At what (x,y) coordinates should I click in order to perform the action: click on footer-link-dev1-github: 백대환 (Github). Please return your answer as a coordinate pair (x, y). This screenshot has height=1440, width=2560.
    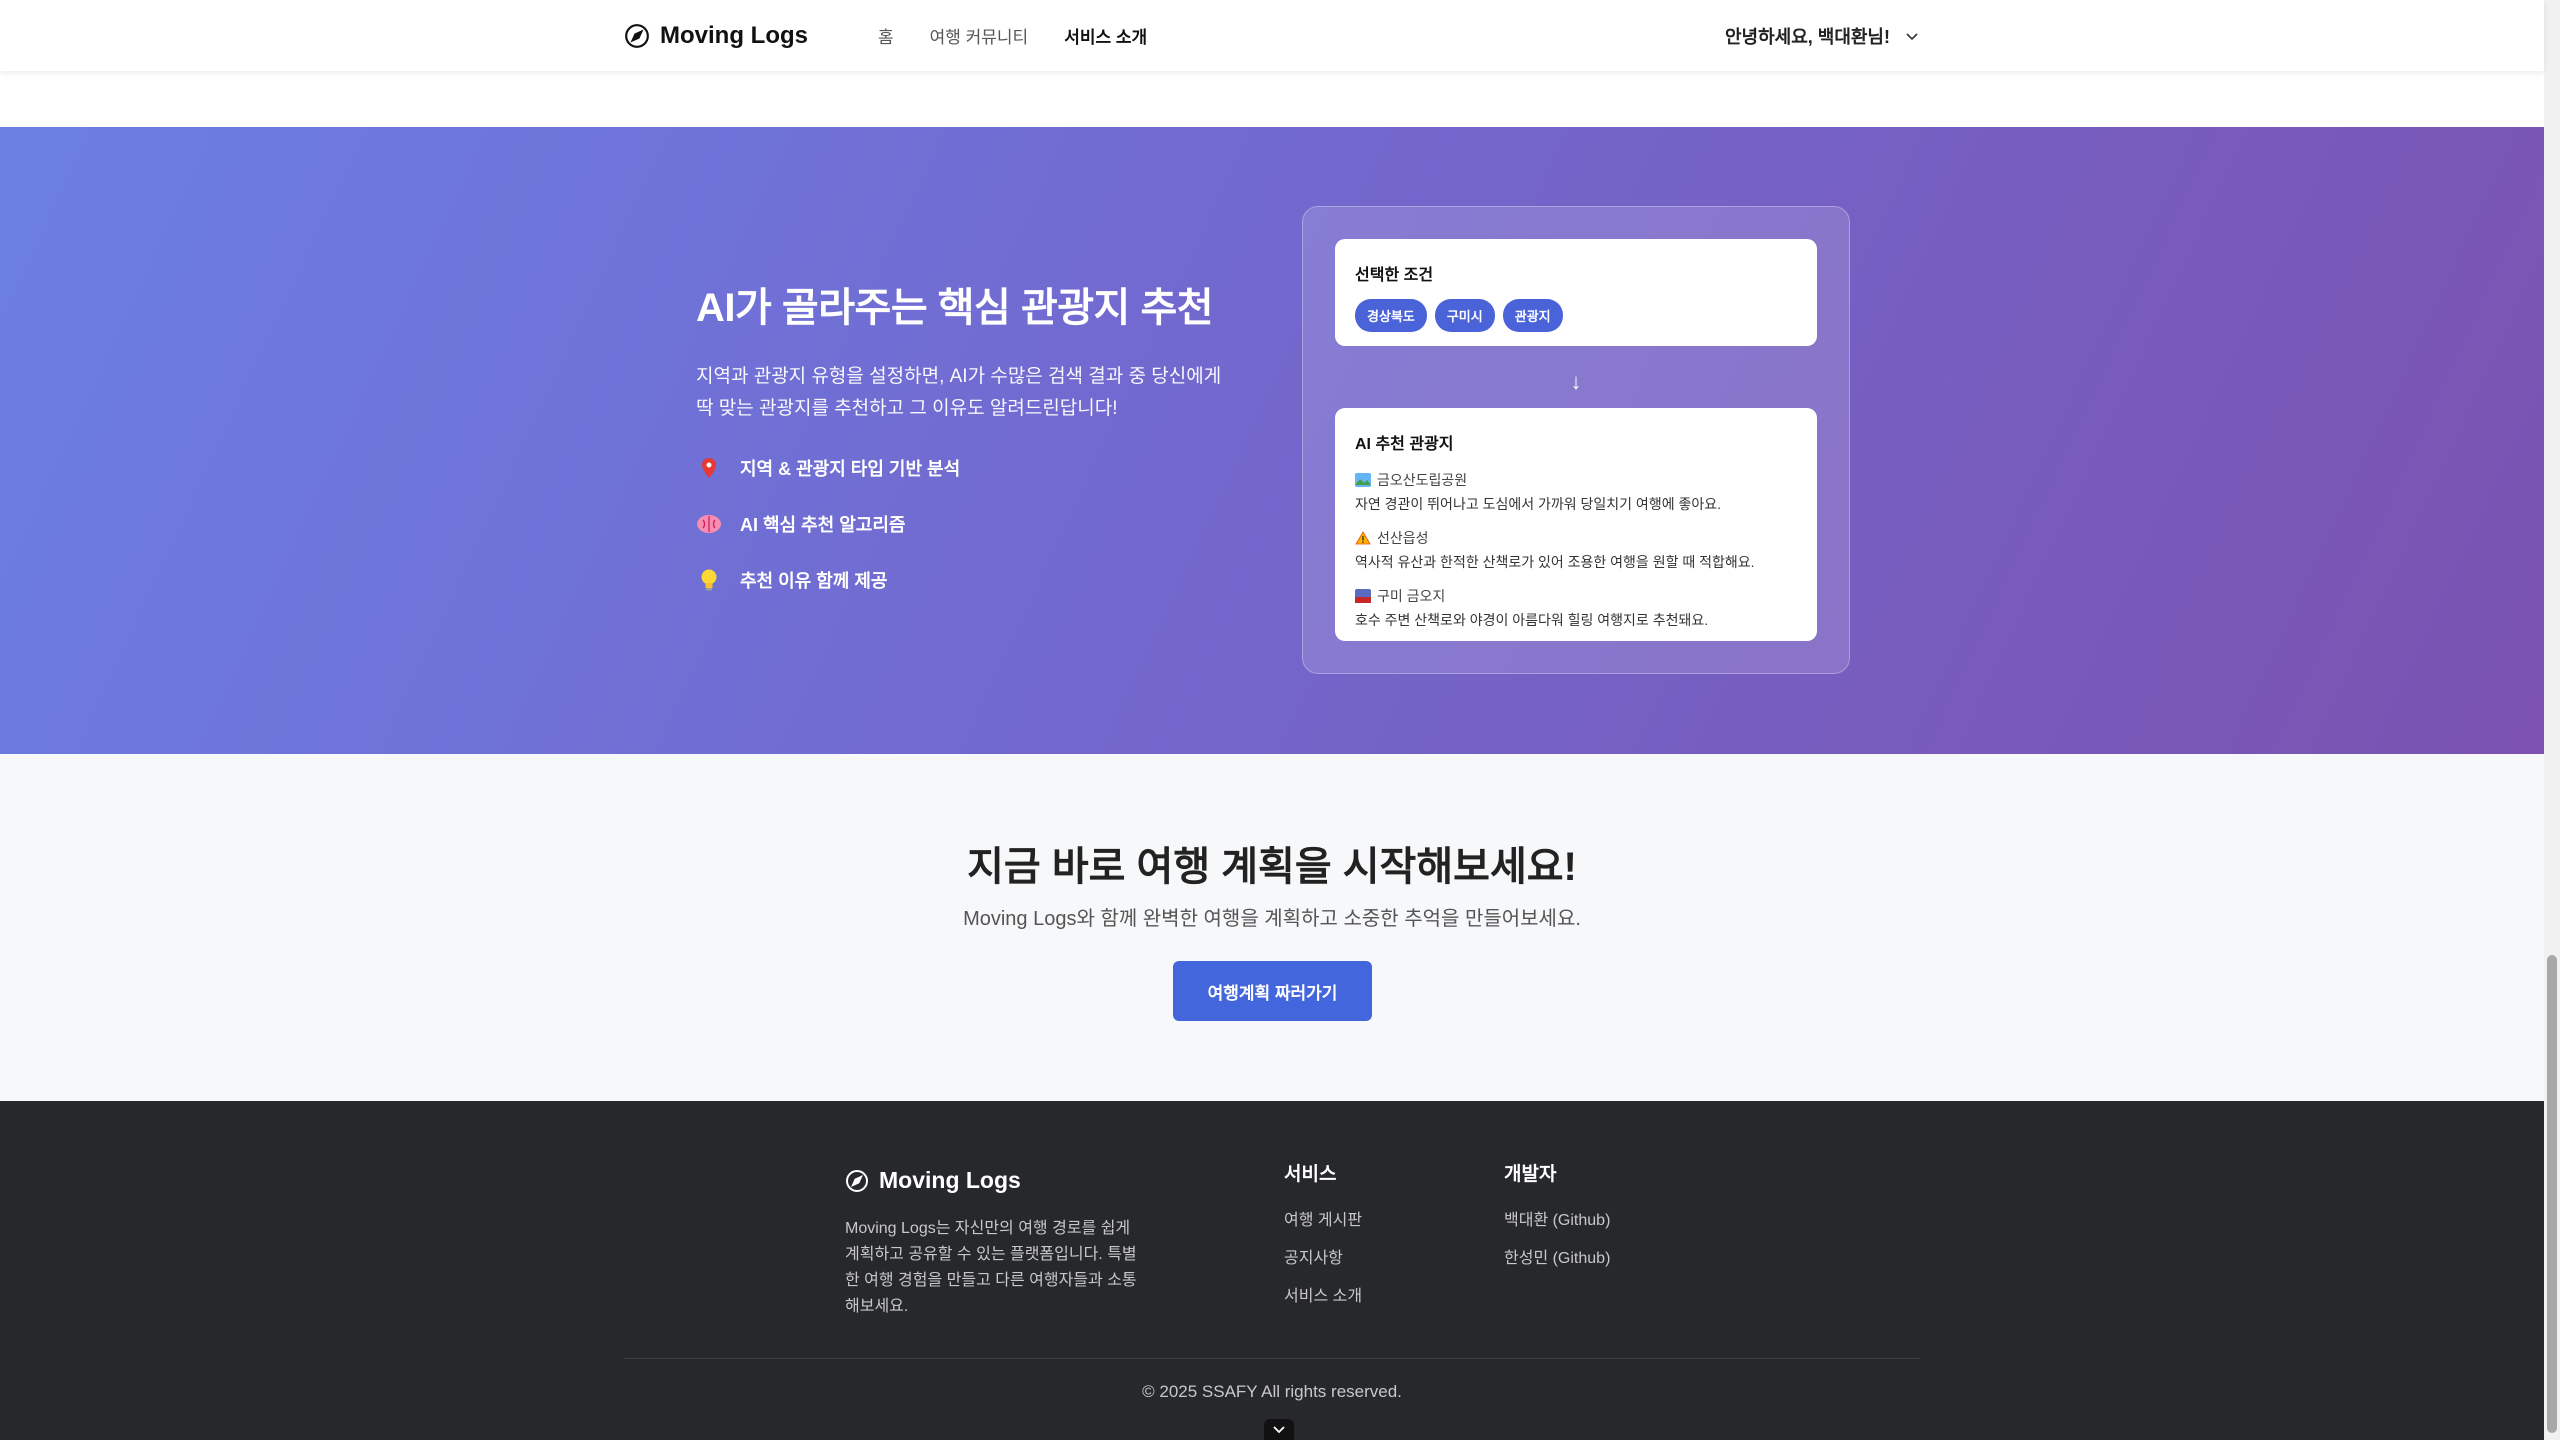
    Looking at the image, I should click on (1557, 1218).